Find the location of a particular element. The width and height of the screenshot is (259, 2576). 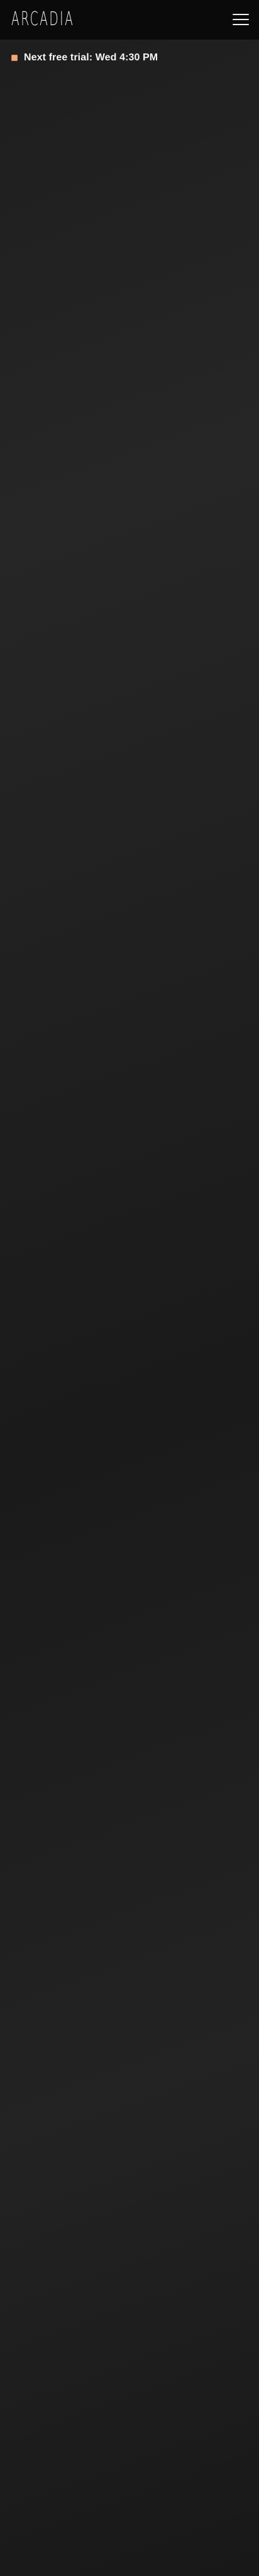

hamburger-menu-icon is located at coordinates (241, 19).